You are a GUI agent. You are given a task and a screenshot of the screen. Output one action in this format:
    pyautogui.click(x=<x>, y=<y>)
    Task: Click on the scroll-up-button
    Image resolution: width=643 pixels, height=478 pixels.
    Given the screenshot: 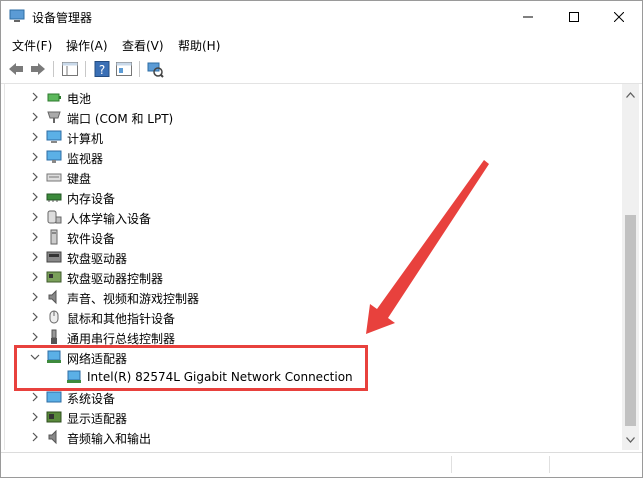 What is the action you would take?
    pyautogui.click(x=630, y=94)
    